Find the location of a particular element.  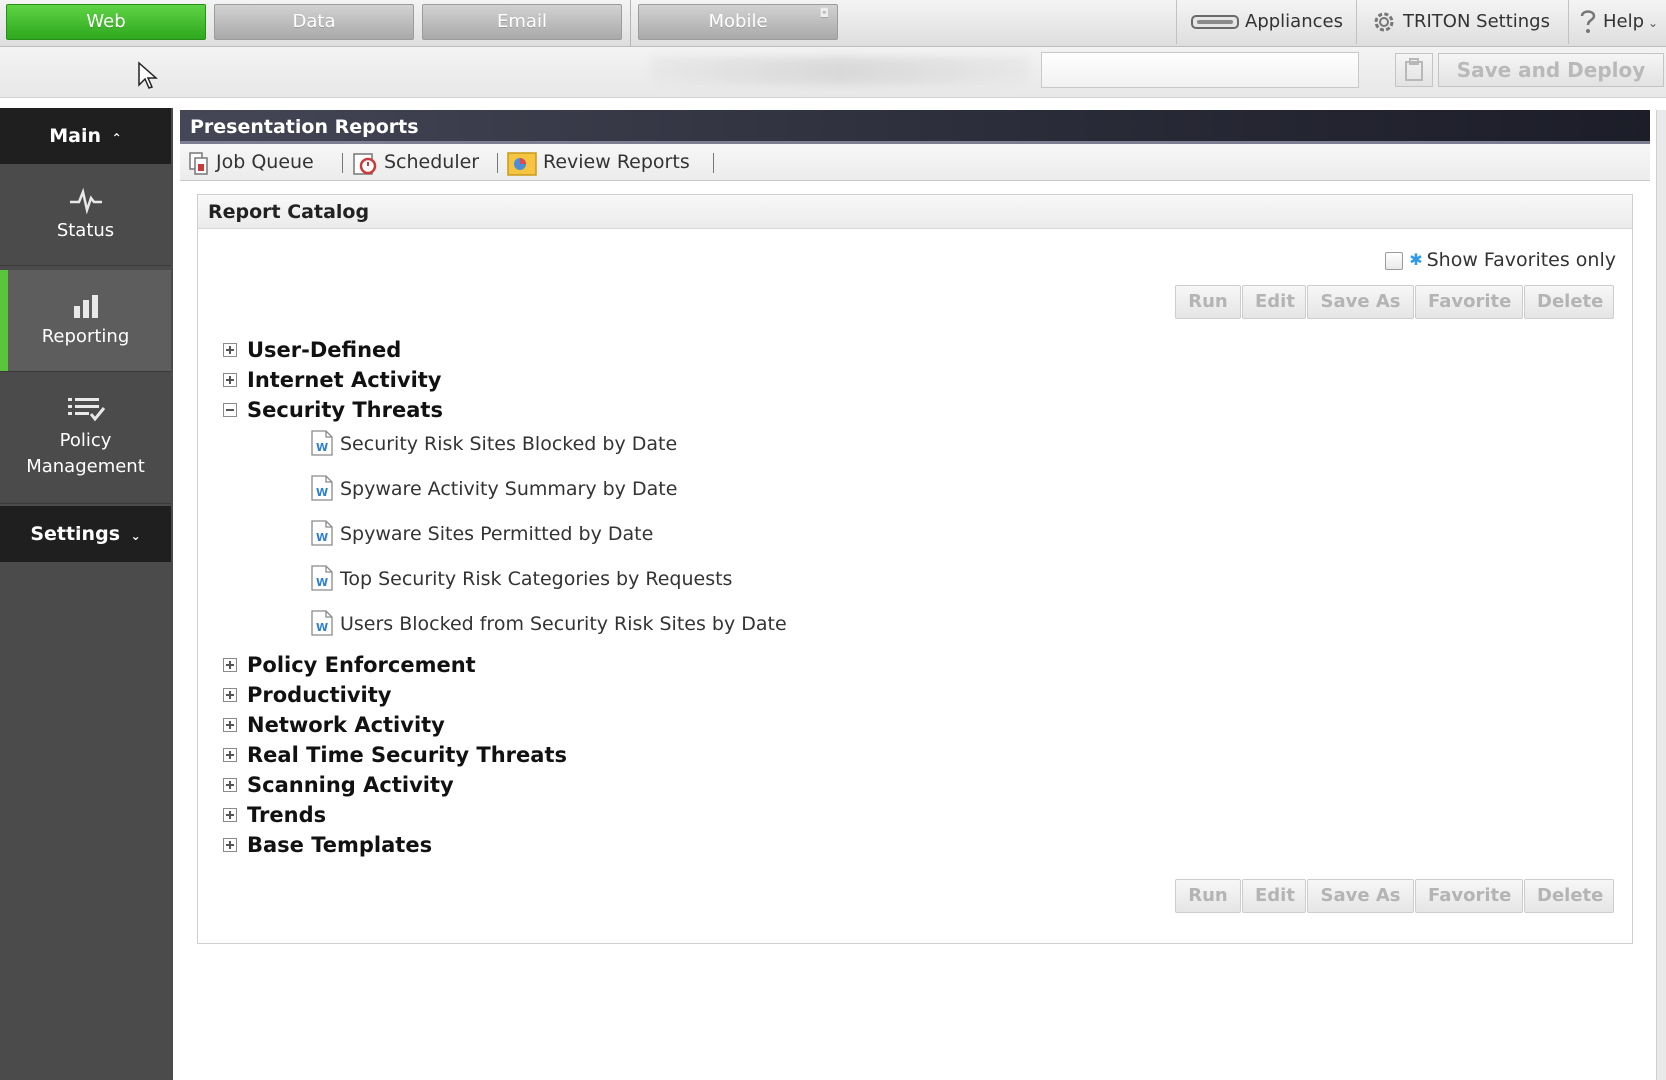

tree-group: Productivity is located at coordinates (307, 695).